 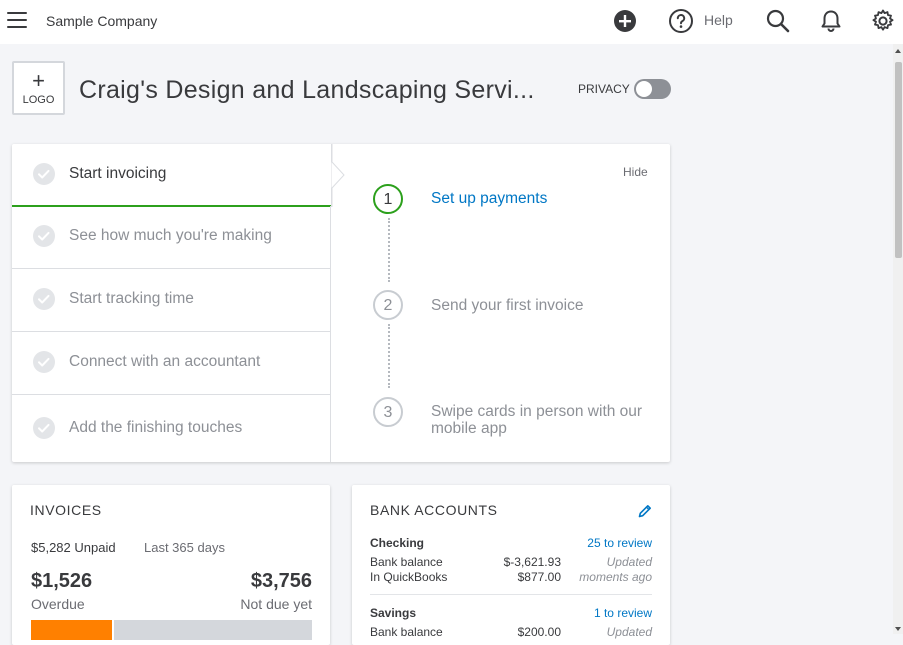 What do you see at coordinates (511, 594) in the screenshot?
I see `account-divider` at bounding box center [511, 594].